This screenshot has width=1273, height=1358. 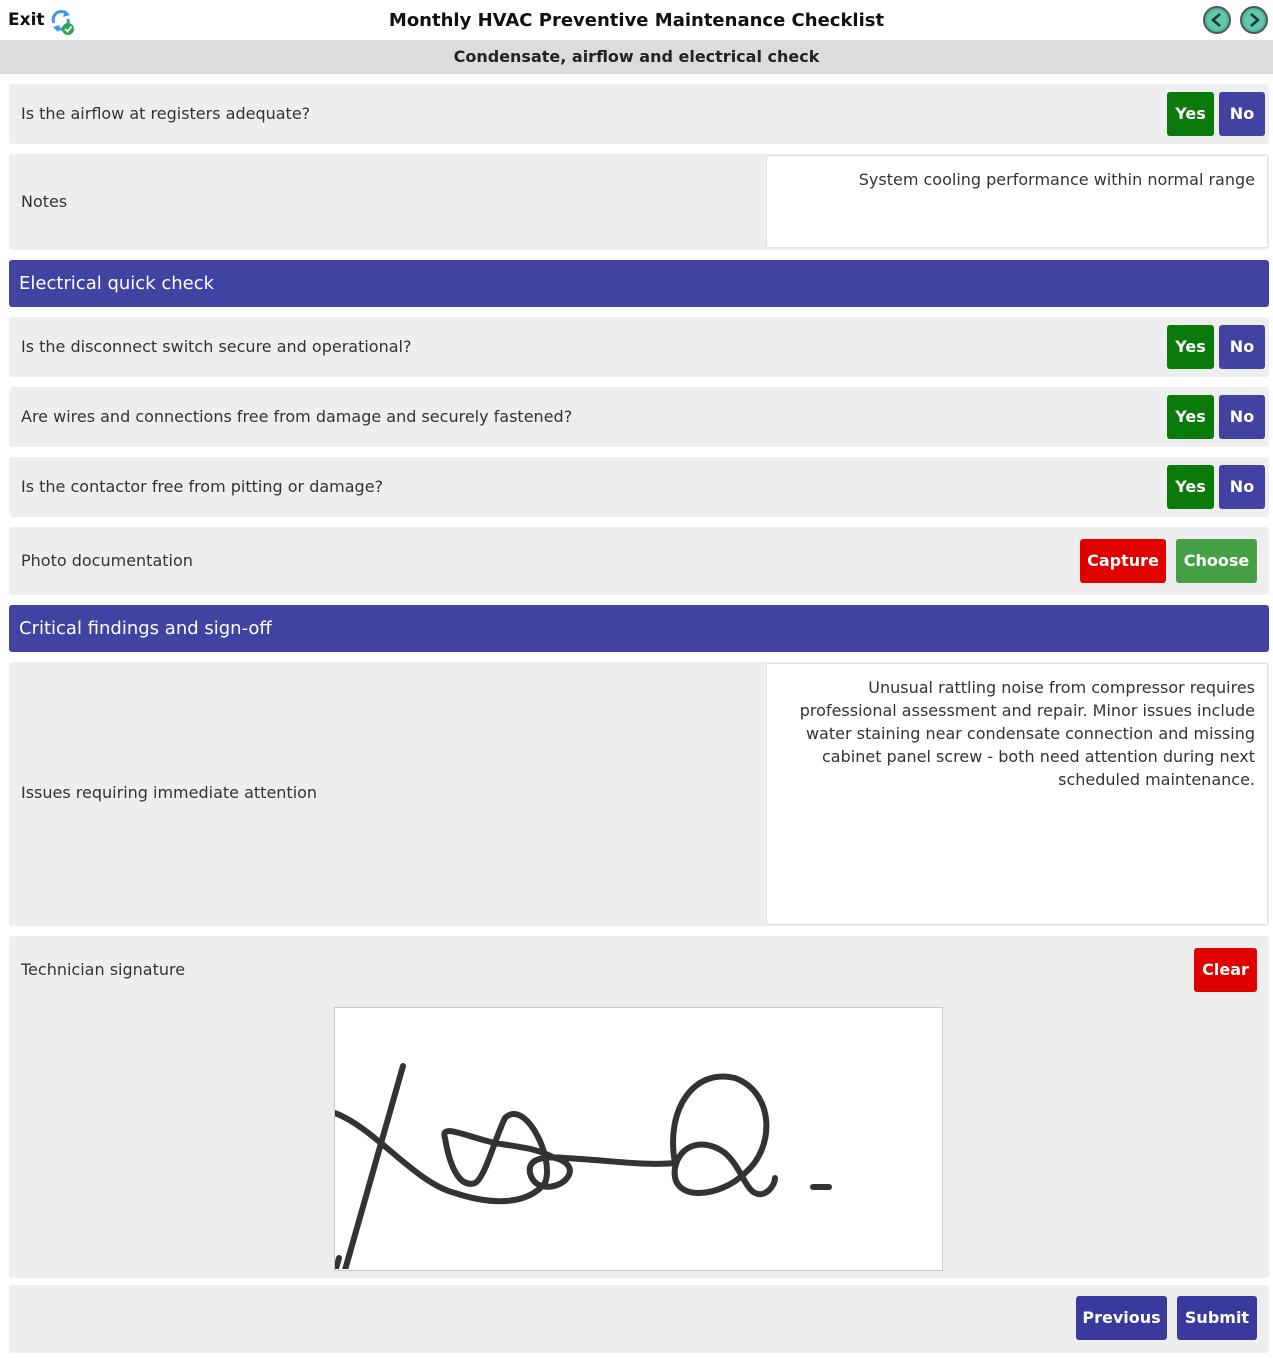 What do you see at coordinates (1254, 20) in the screenshot?
I see `next-page-icon` at bounding box center [1254, 20].